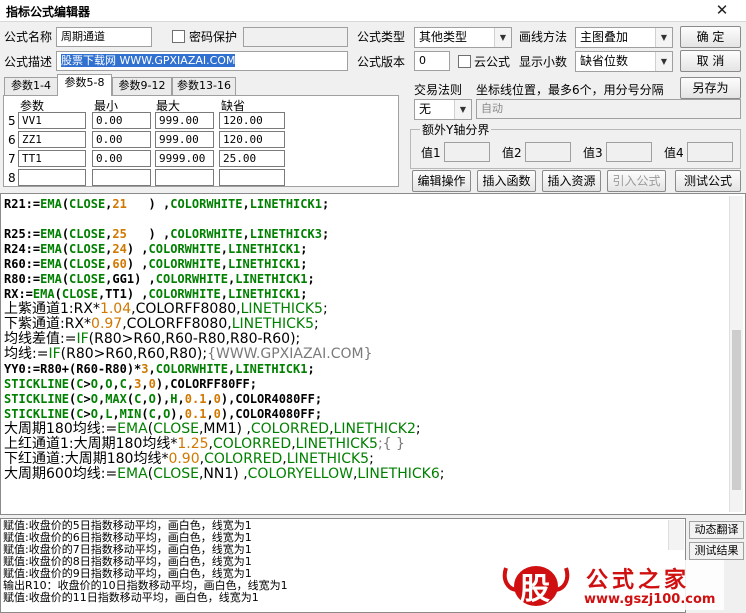  What do you see at coordinates (104, 37) in the screenshot?
I see `formula-name-input: 周期通道` at bounding box center [104, 37].